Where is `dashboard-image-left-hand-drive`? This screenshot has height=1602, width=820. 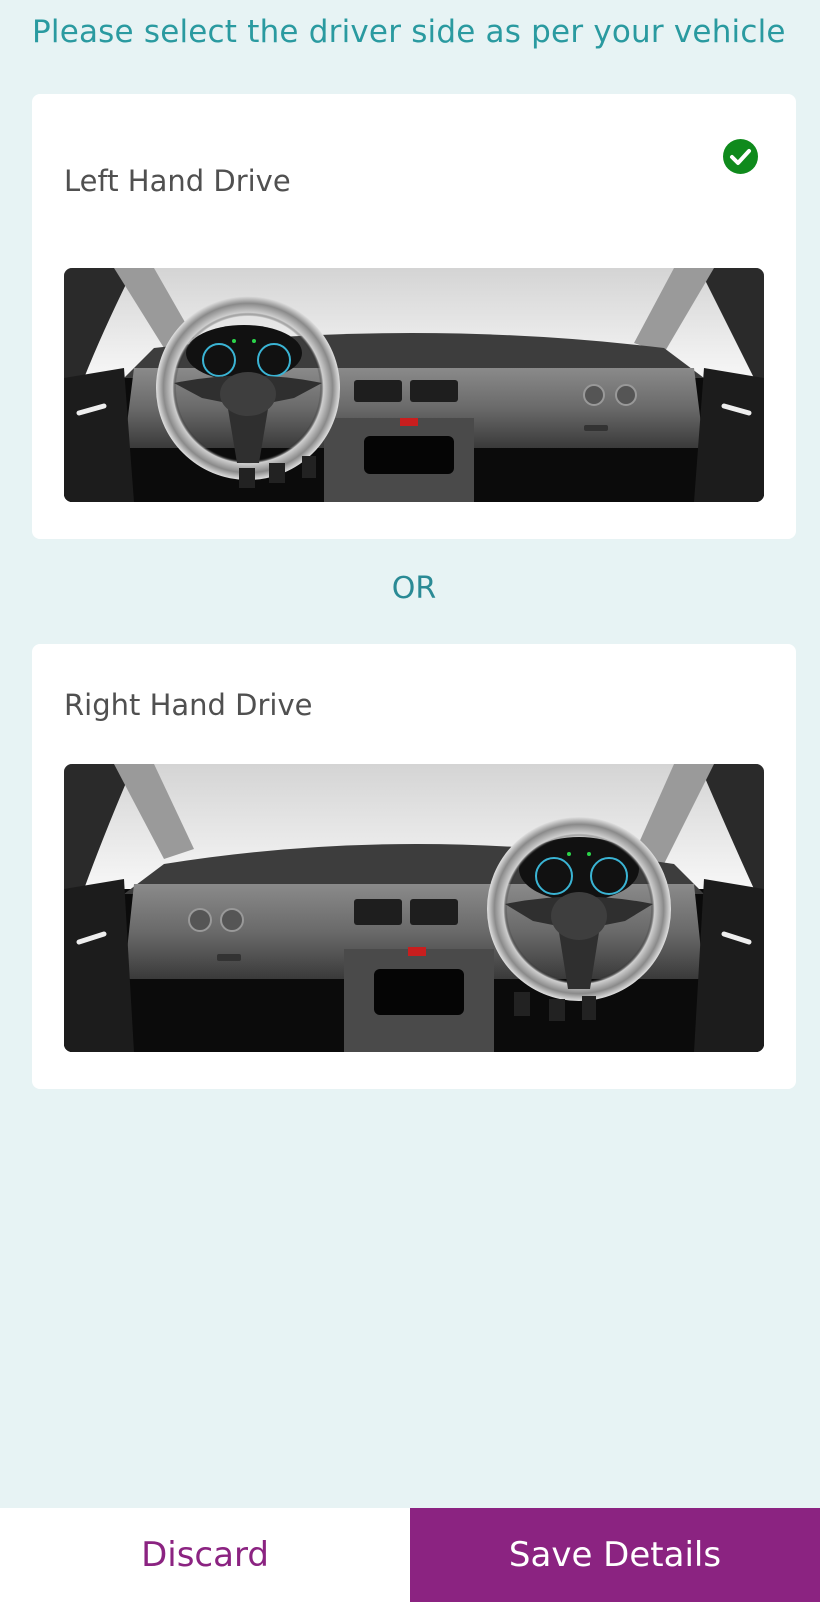 dashboard-image-left-hand-drive is located at coordinates (414, 385).